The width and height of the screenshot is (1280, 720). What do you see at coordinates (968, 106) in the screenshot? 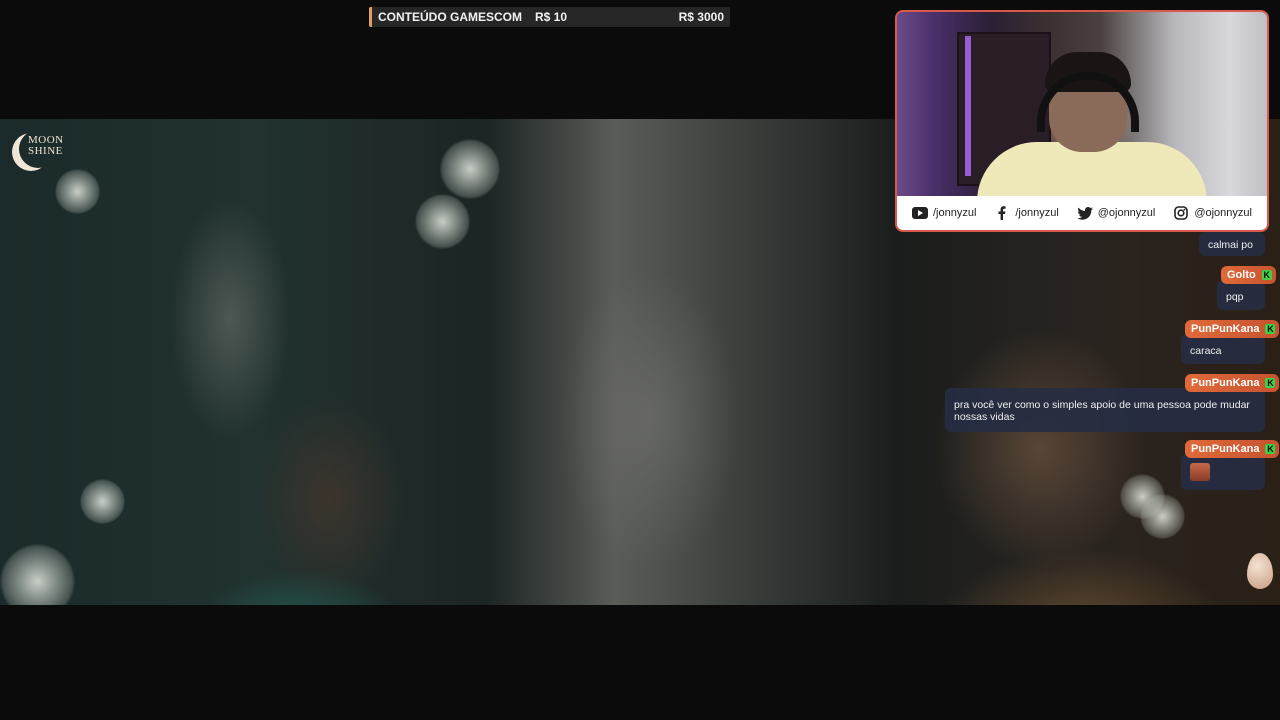
I see `led-light` at bounding box center [968, 106].